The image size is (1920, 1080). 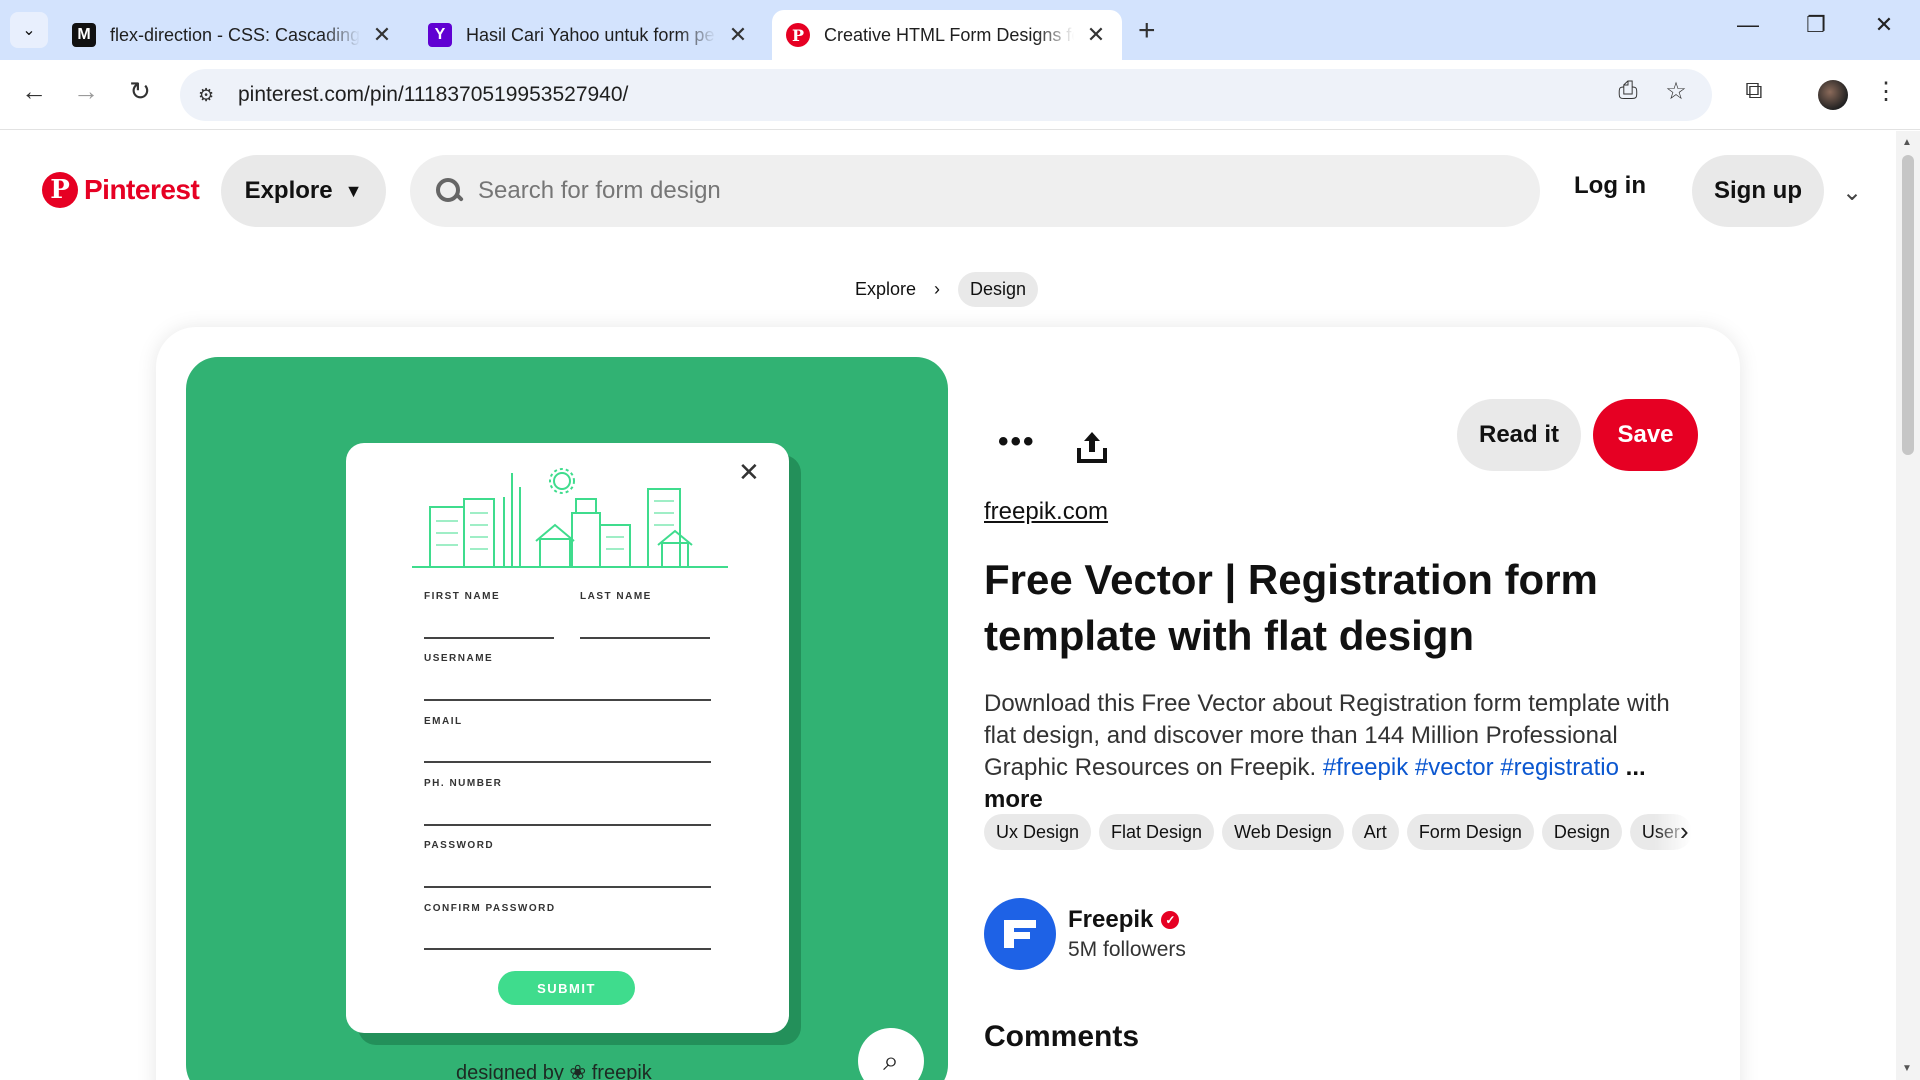 I want to click on new-tab-button: +, so click(x=1147, y=31).